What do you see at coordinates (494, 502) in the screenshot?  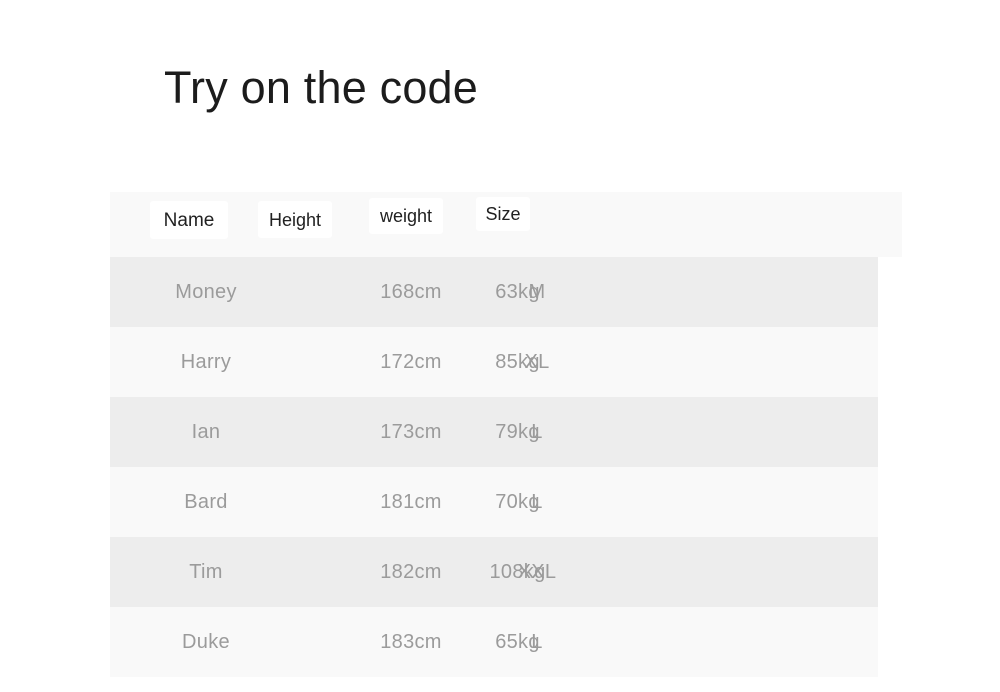 I see `table-row: Bard 181cm 70kg L` at bounding box center [494, 502].